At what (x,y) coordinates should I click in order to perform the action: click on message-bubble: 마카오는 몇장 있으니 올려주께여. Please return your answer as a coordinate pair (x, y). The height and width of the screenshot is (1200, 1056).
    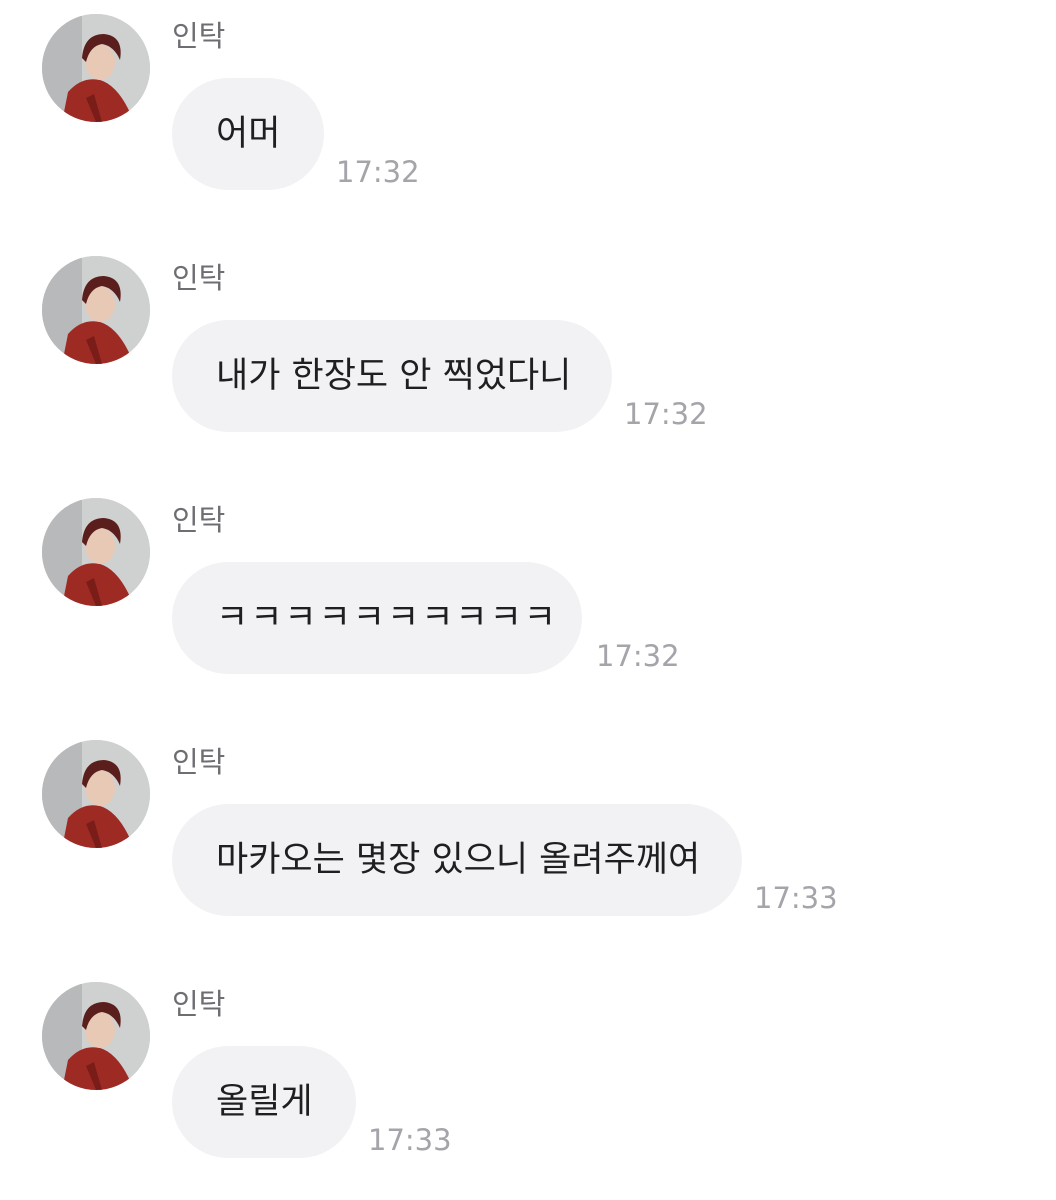
    Looking at the image, I should click on (457, 860).